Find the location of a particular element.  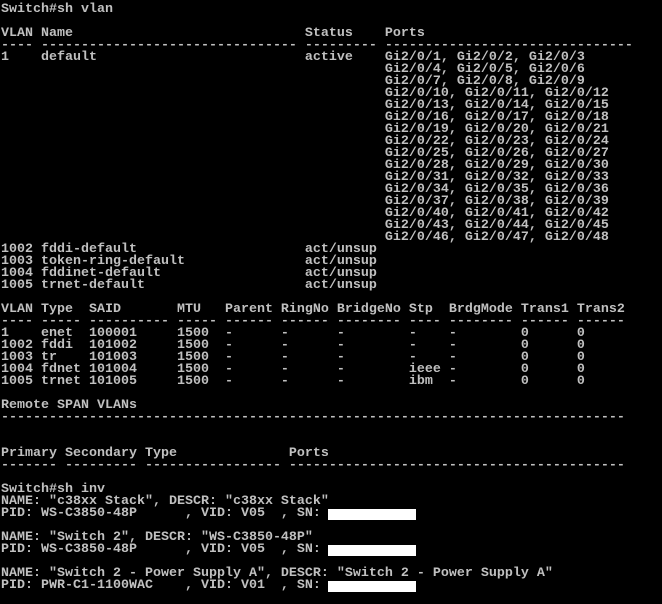

terminal-line-text: Switch#sh vlan is located at coordinates (57, 9).